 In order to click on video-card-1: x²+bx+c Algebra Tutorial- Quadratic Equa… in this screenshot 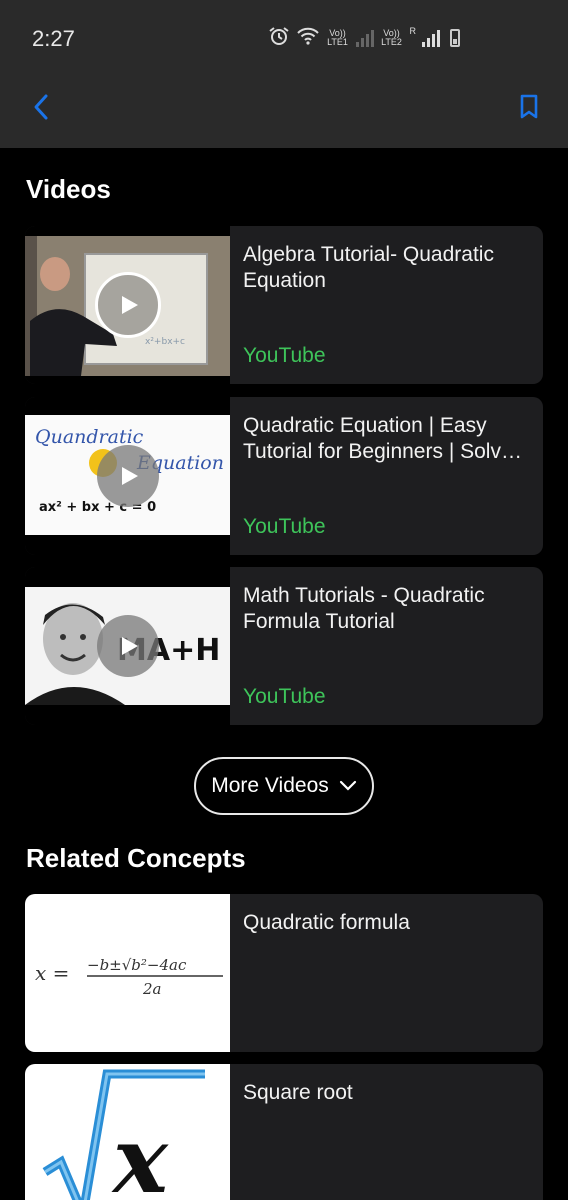, I will do `click(284, 305)`.